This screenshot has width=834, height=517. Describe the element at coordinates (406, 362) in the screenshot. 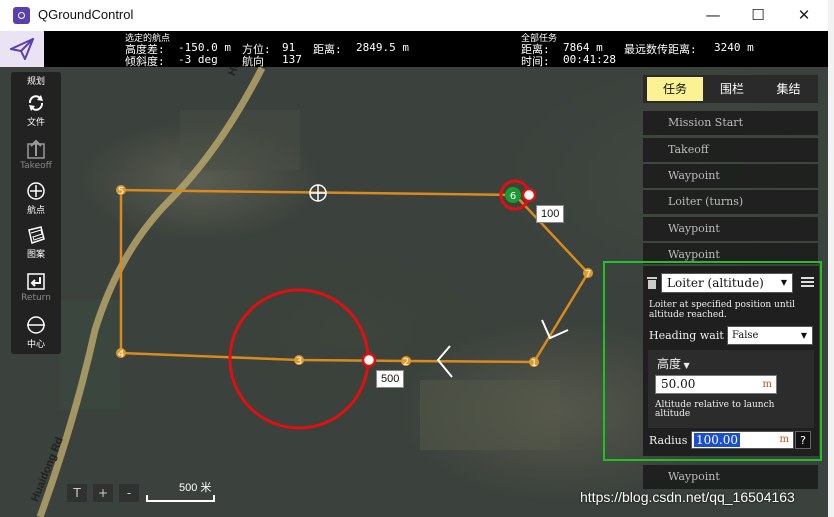

I see `waypoint-label-2: 2` at that location.